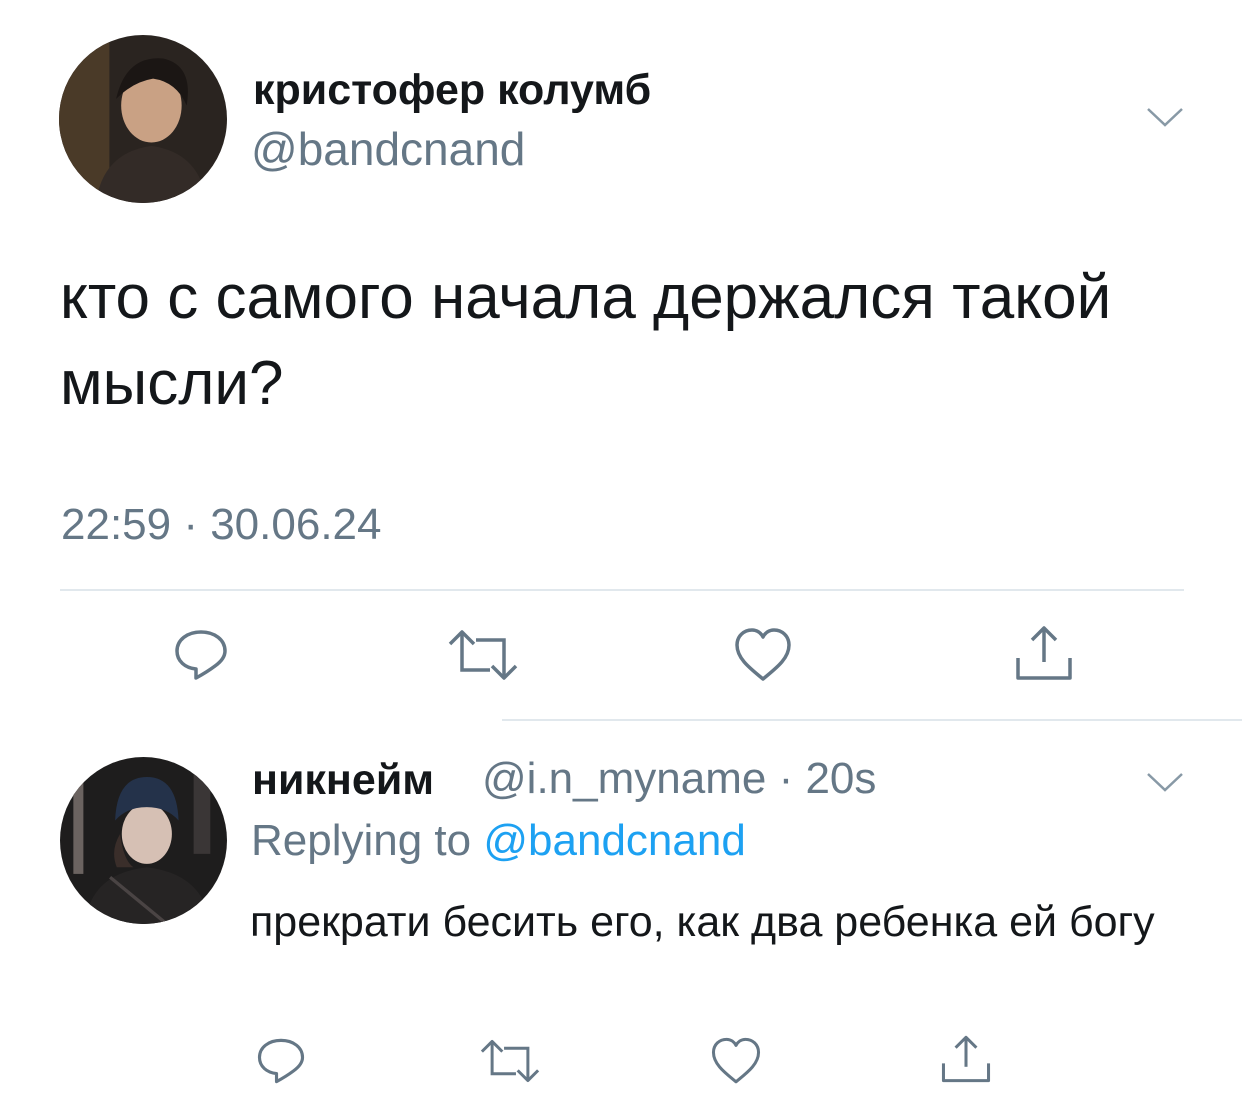 The height and width of the screenshot is (1118, 1242). Describe the element at coordinates (388, 149) in the screenshot. I see `main-author-handle: @bandcnand` at that location.